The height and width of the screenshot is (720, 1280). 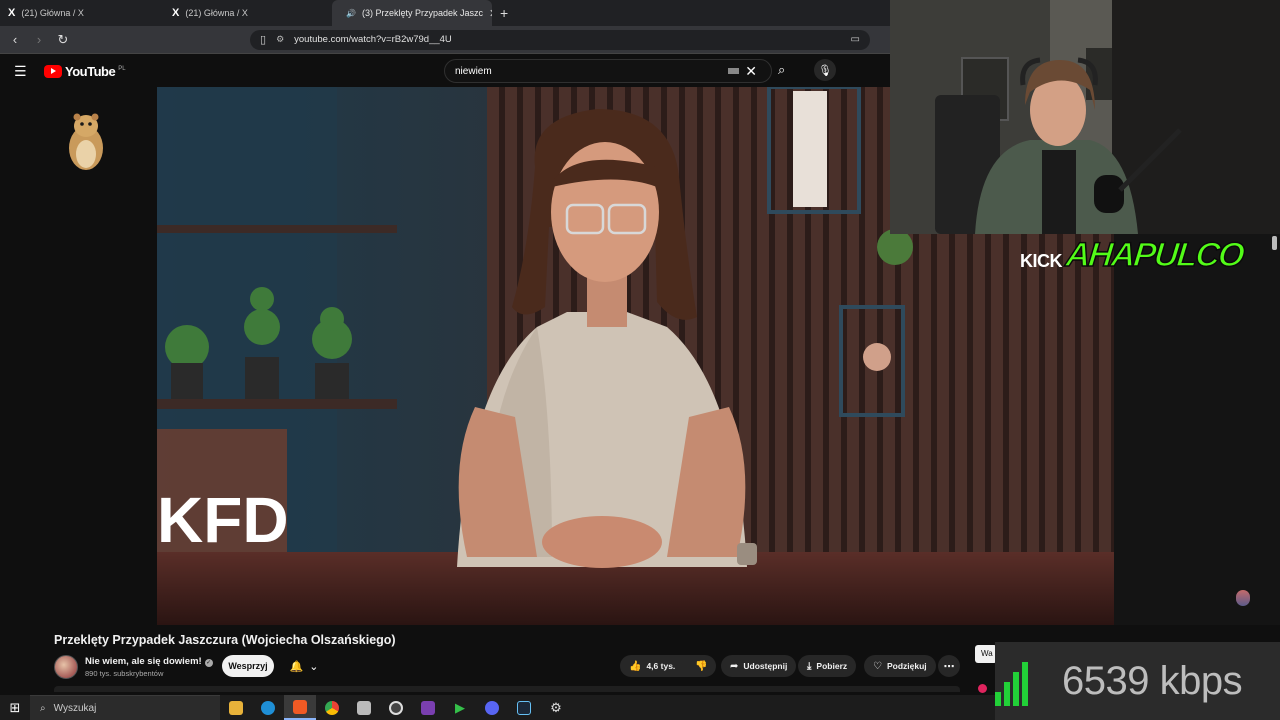 What do you see at coordinates (124, 673) in the screenshot?
I see `subscriber-count: 890 tys. subskrybentów` at bounding box center [124, 673].